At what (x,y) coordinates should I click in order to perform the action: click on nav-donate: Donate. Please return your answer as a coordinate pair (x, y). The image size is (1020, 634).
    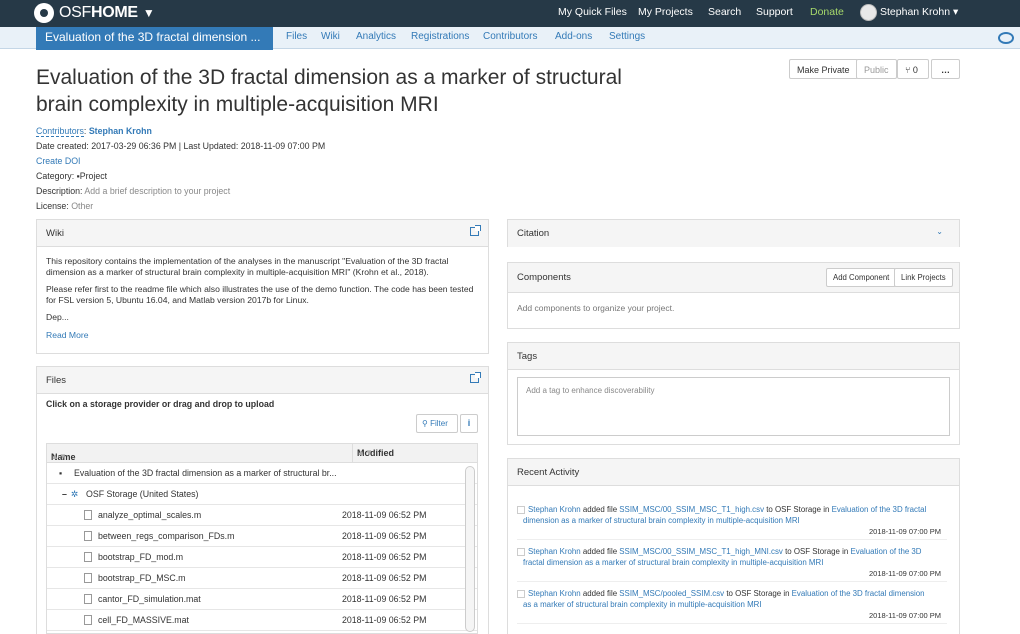
    Looking at the image, I should click on (827, 12).